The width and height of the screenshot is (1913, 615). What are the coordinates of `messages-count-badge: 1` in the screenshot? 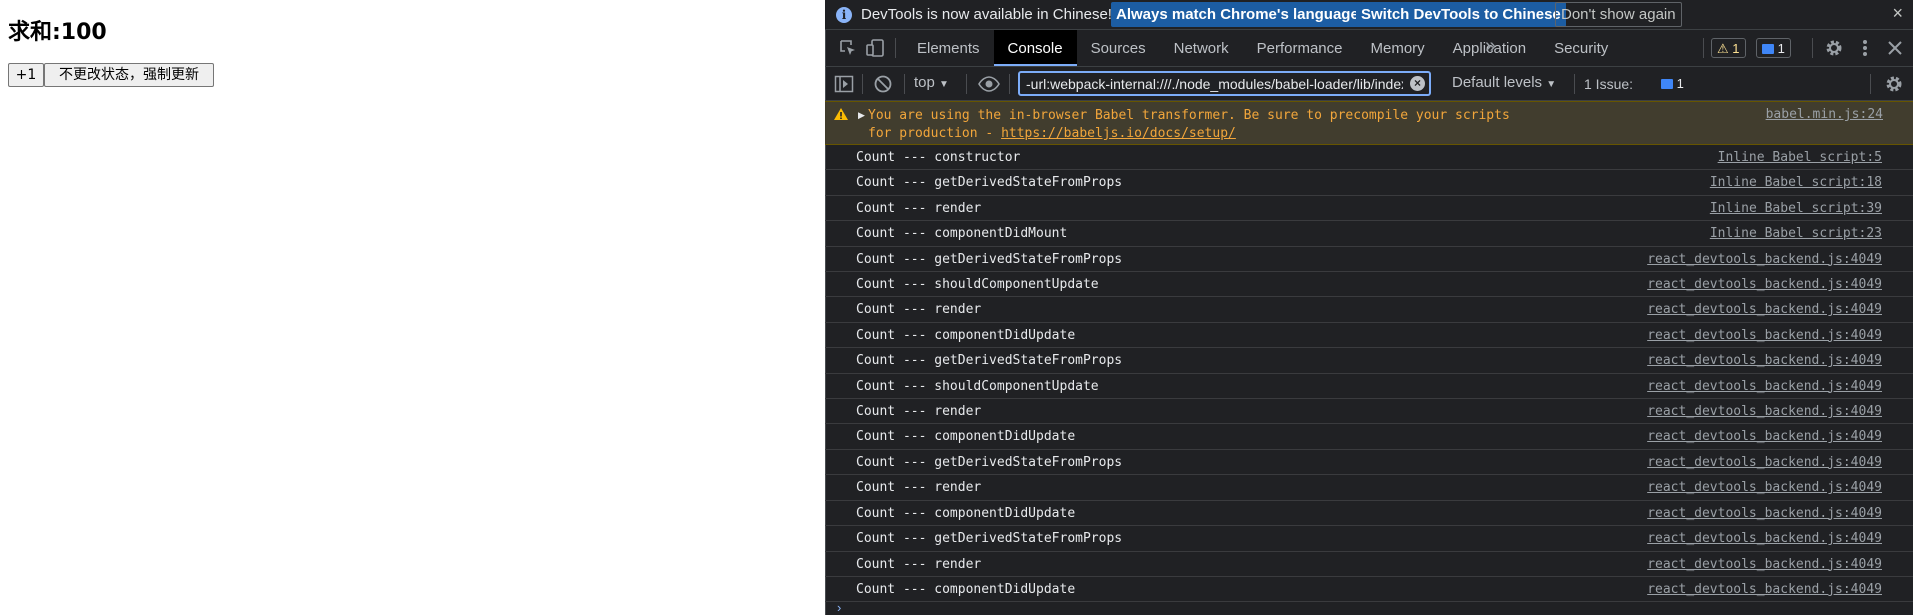 It's located at (1773, 48).